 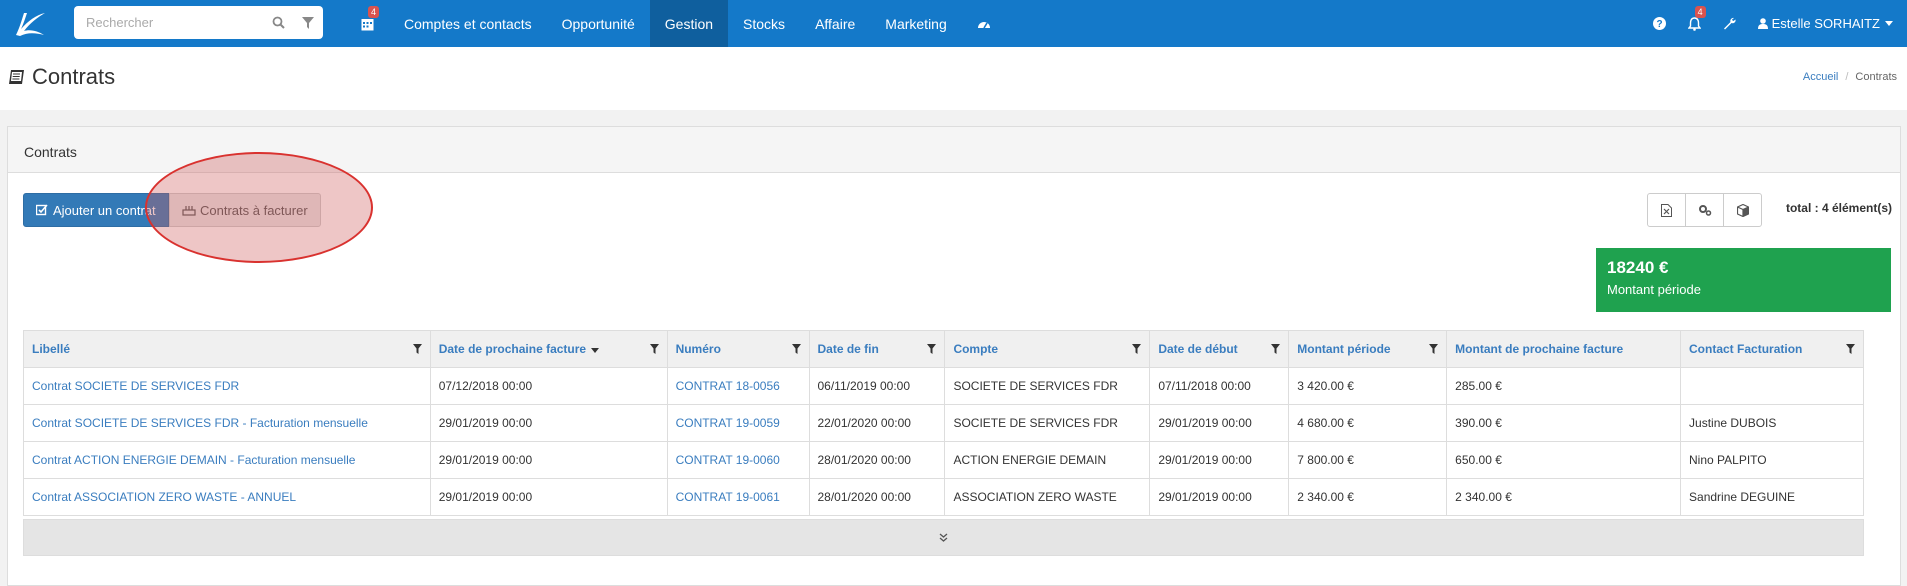 What do you see at coordinates (953, 78) in the screenshot?
I see `page-header: Contrats Accueil / Contrats` at bounding box center [953, 78].